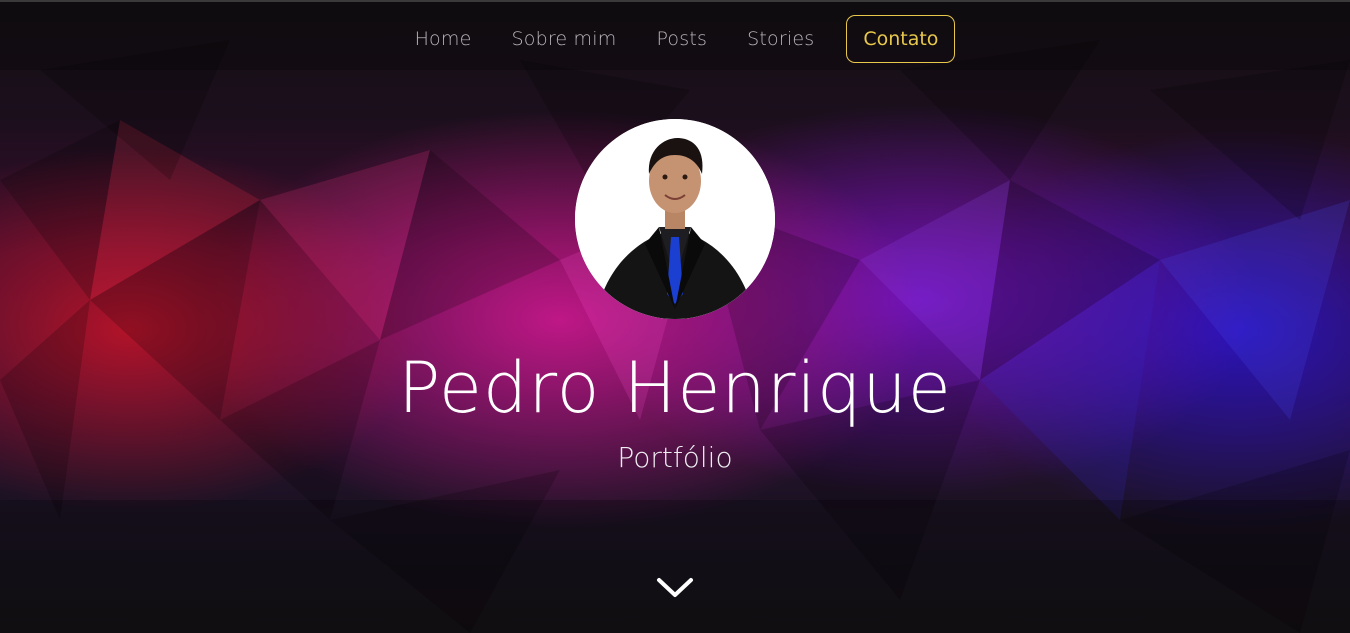  What do you see at coordinates (563, 39) in the screenshot?
I see `nav-item-sobre-mim: Sobre mim` at bounding box center [563, 39].